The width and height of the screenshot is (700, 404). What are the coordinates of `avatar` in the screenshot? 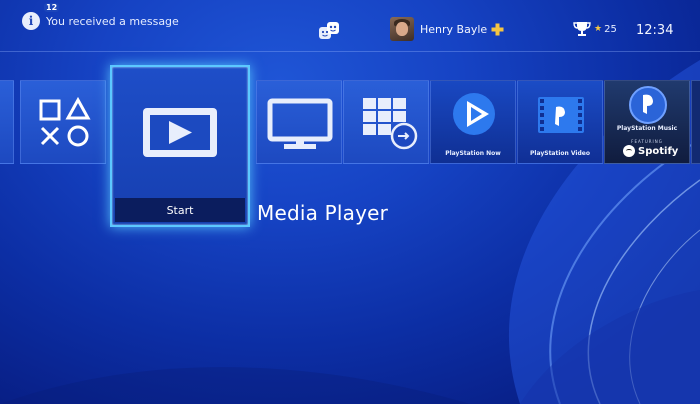 It's located at (402, 29).